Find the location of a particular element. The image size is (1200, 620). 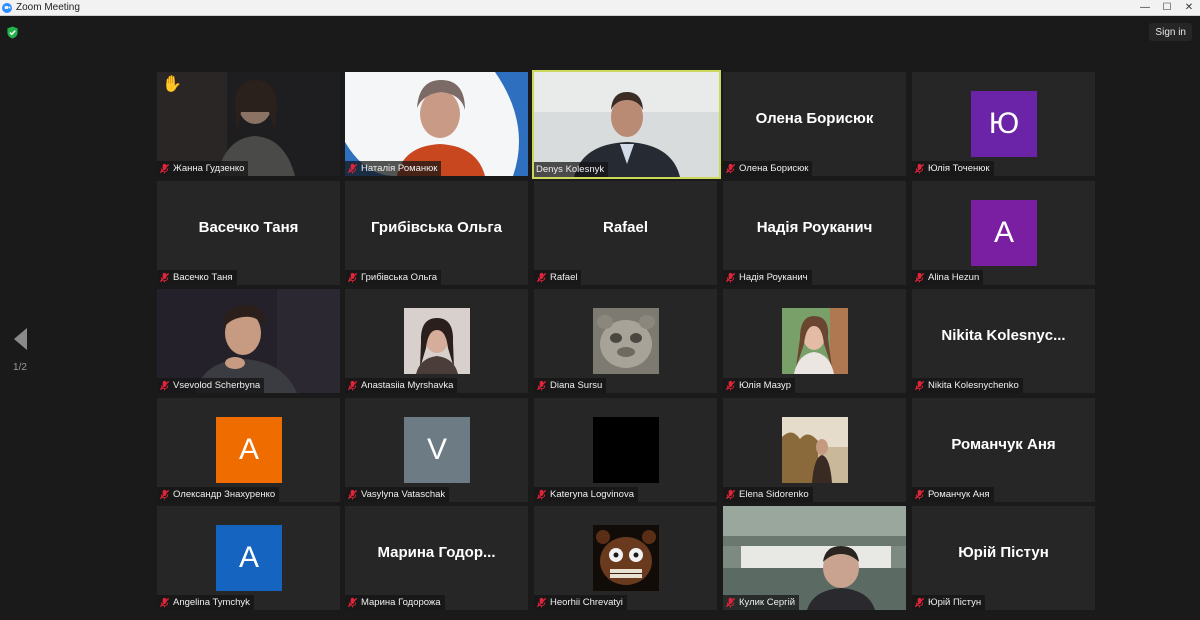

participant-tile: Diana Sursu is located at coordinates (625, 341).